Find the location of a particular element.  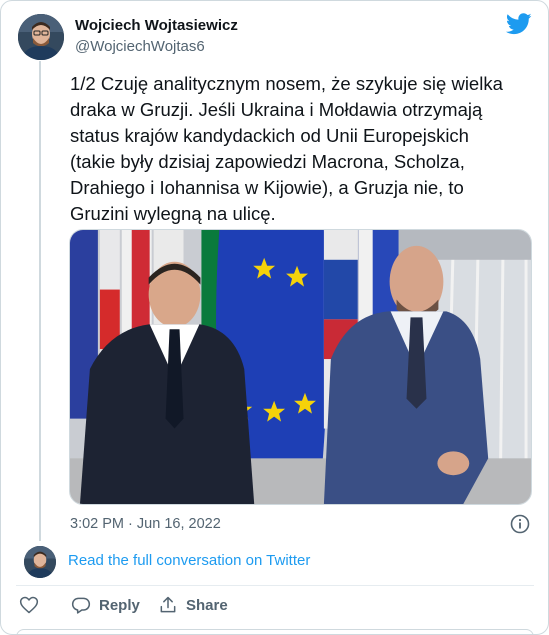

reply-label: Reply is located at coordinates (119, 605).